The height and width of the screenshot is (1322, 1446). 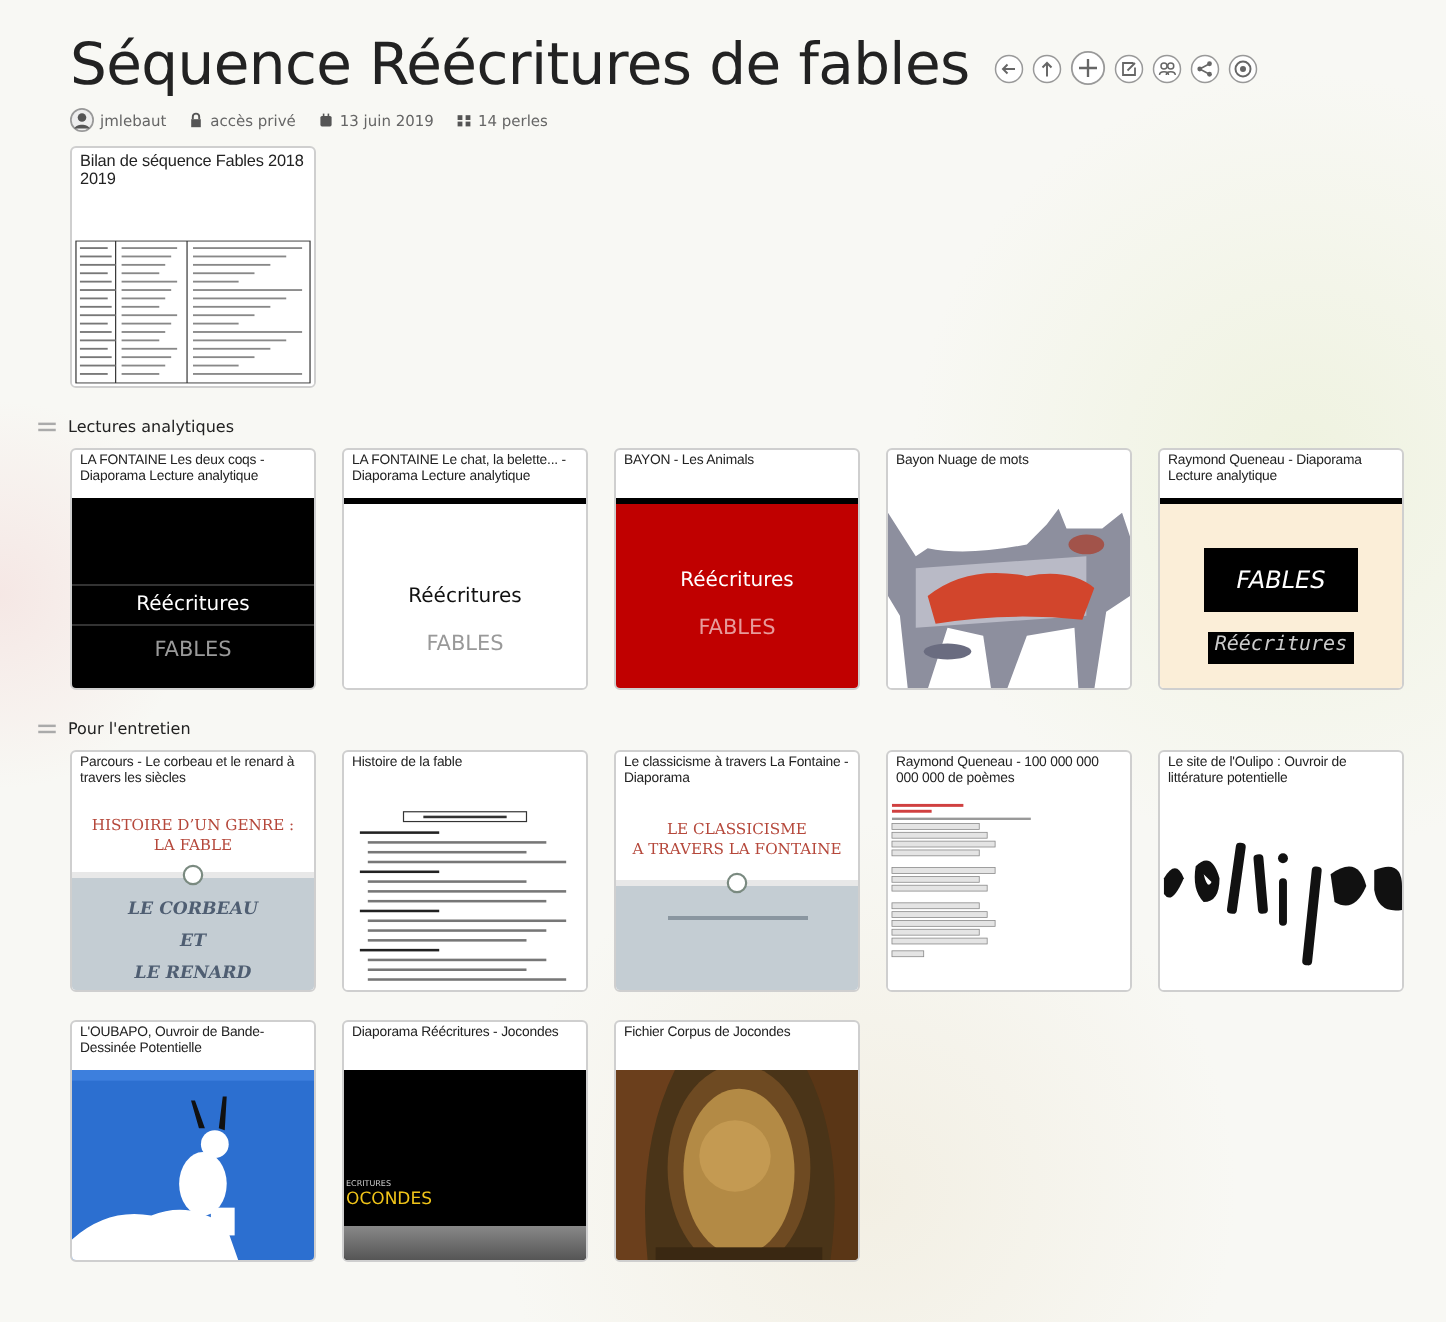 I want to click on page-title: Séquence Réécritures de fables, so click(x=520, y=65).